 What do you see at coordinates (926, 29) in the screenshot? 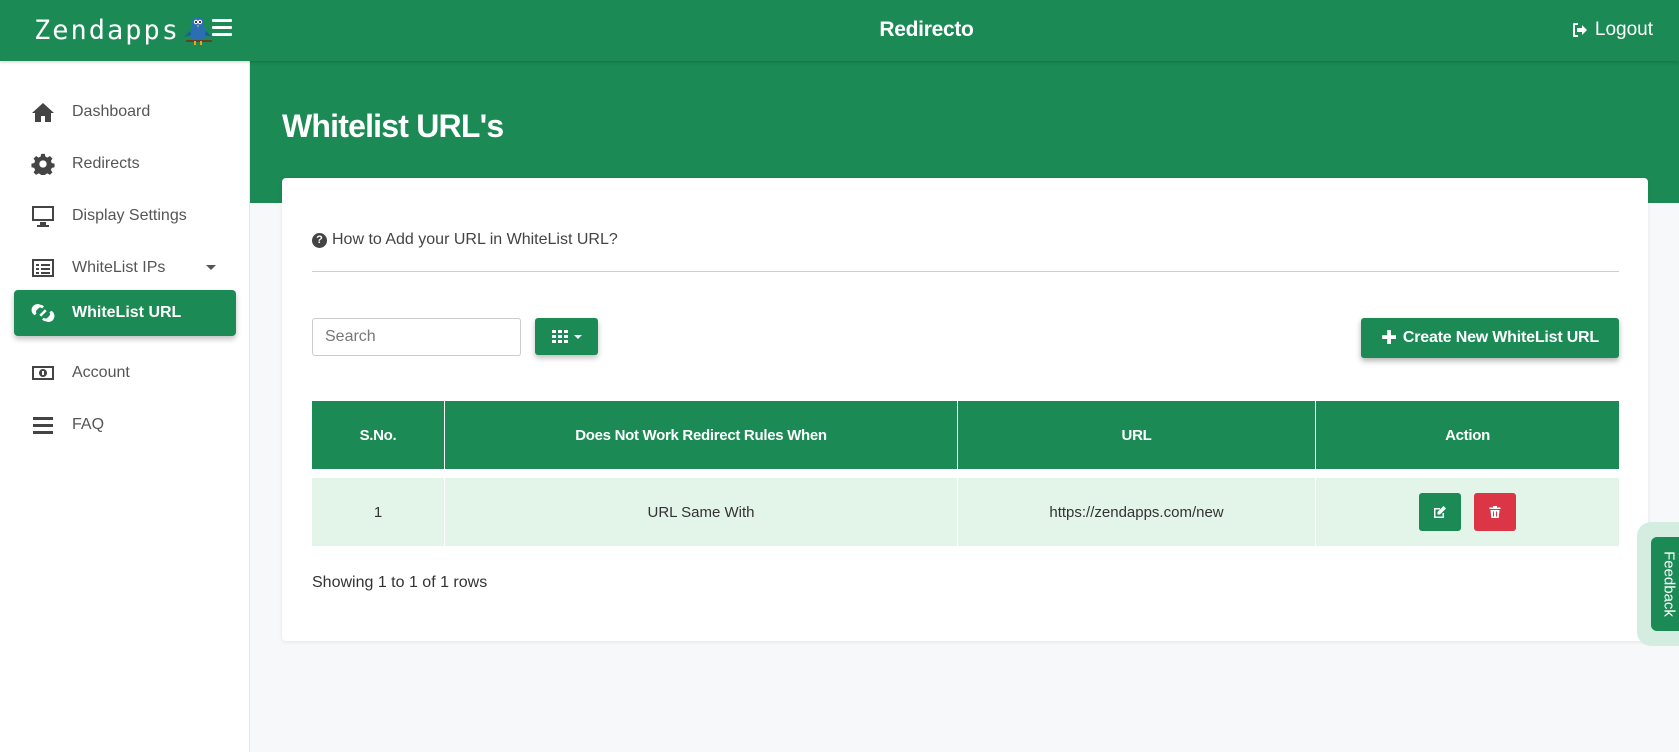
I see `app-title: Redirecto` at bounding box center [926, 29].